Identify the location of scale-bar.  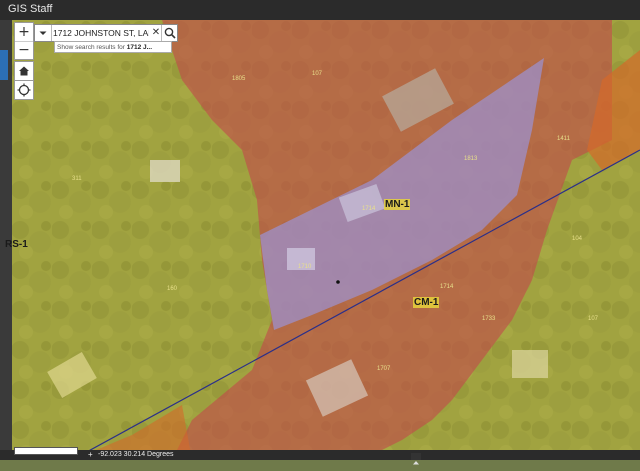
(46, 451).